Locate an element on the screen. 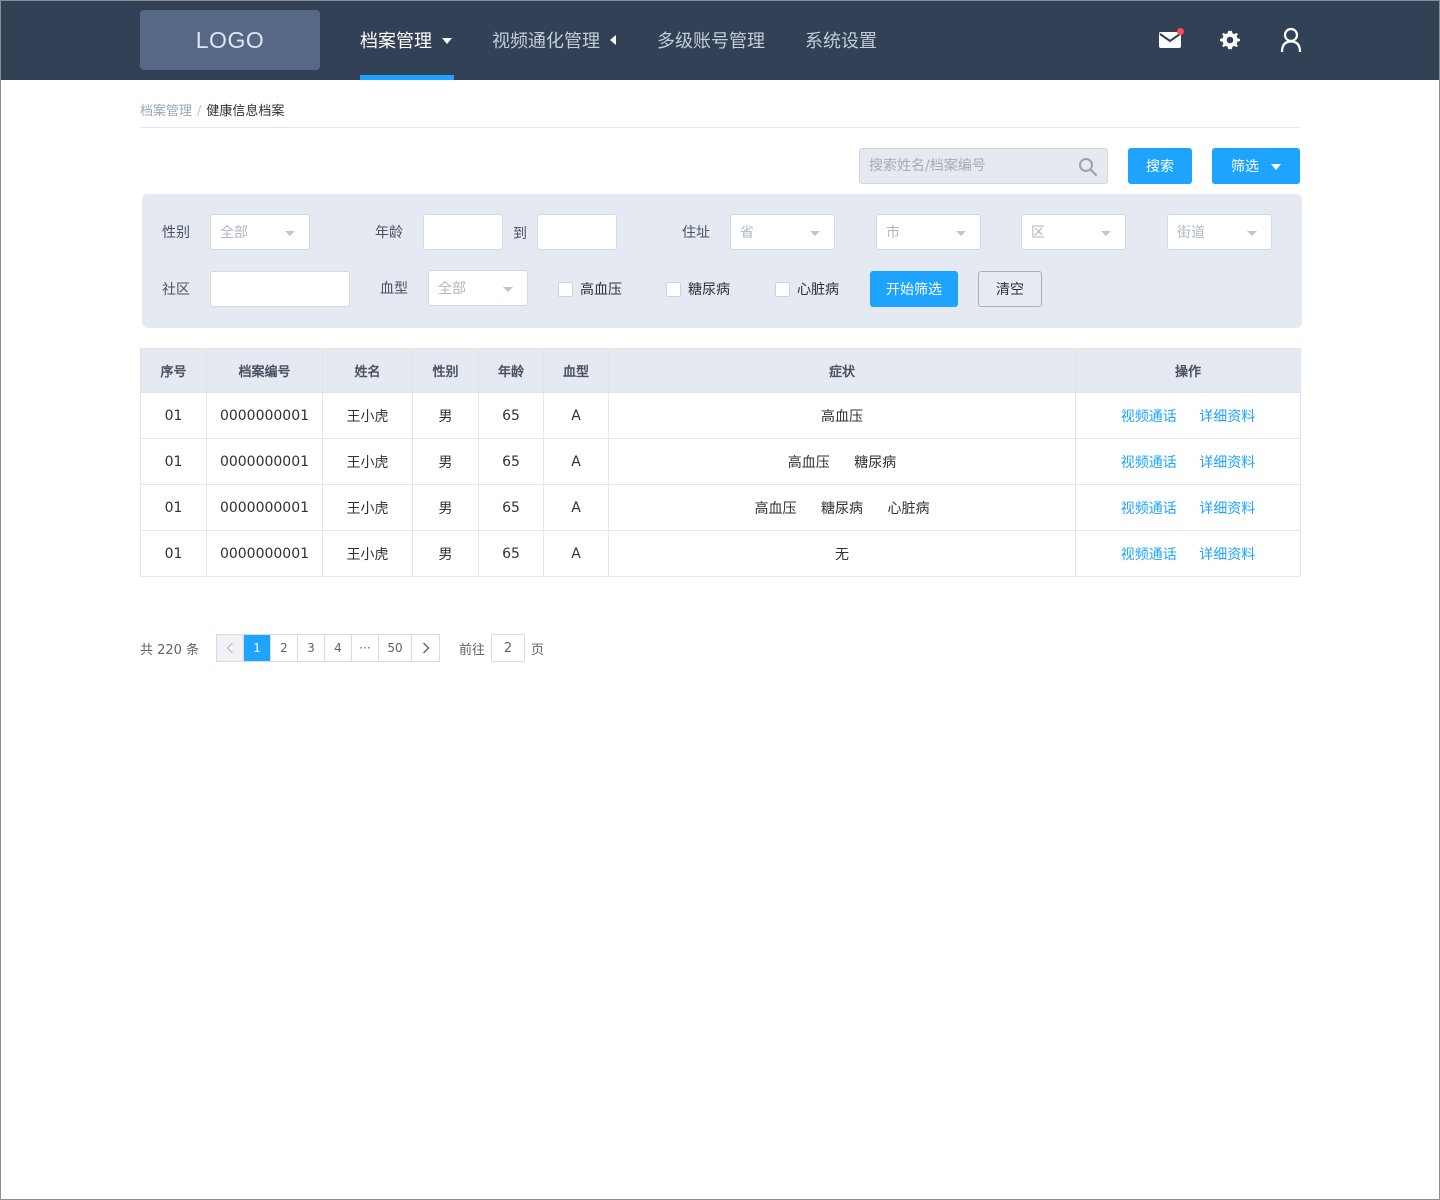 The height and width of the screenshot is (1200, 1440). gender-select-value: 全部 is located at coordinates (234, 233).